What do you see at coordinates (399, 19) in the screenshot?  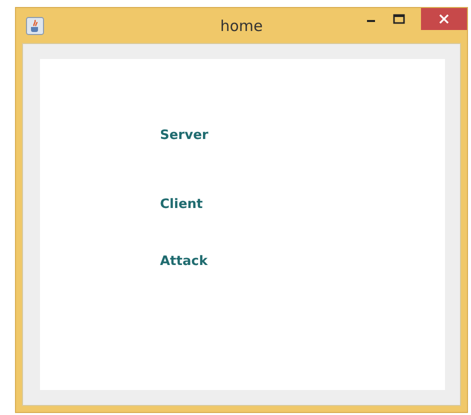 I see `maximize-icon` at bounding box center [399, 19].